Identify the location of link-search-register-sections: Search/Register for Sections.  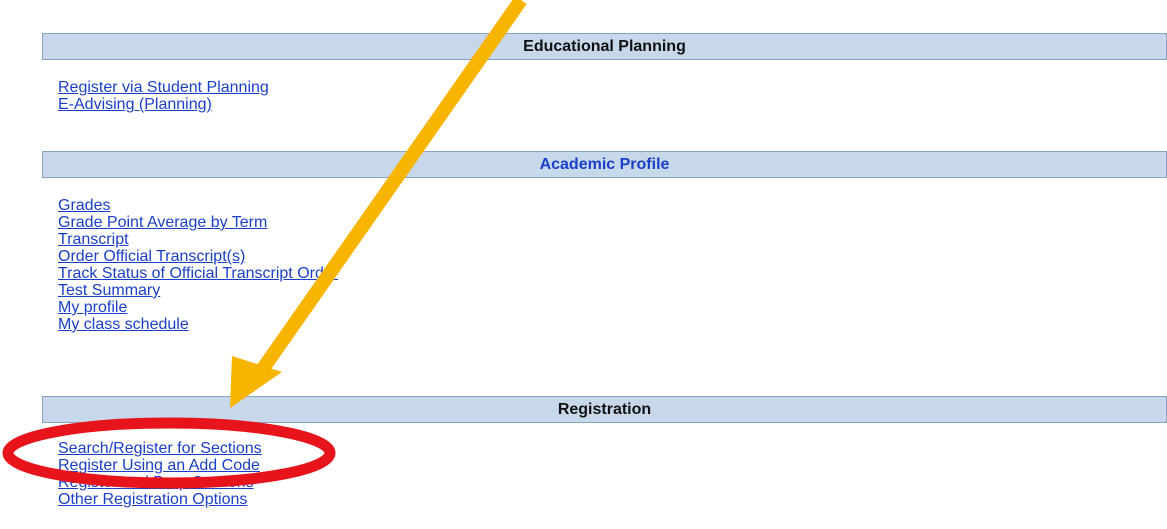
(160, 448).